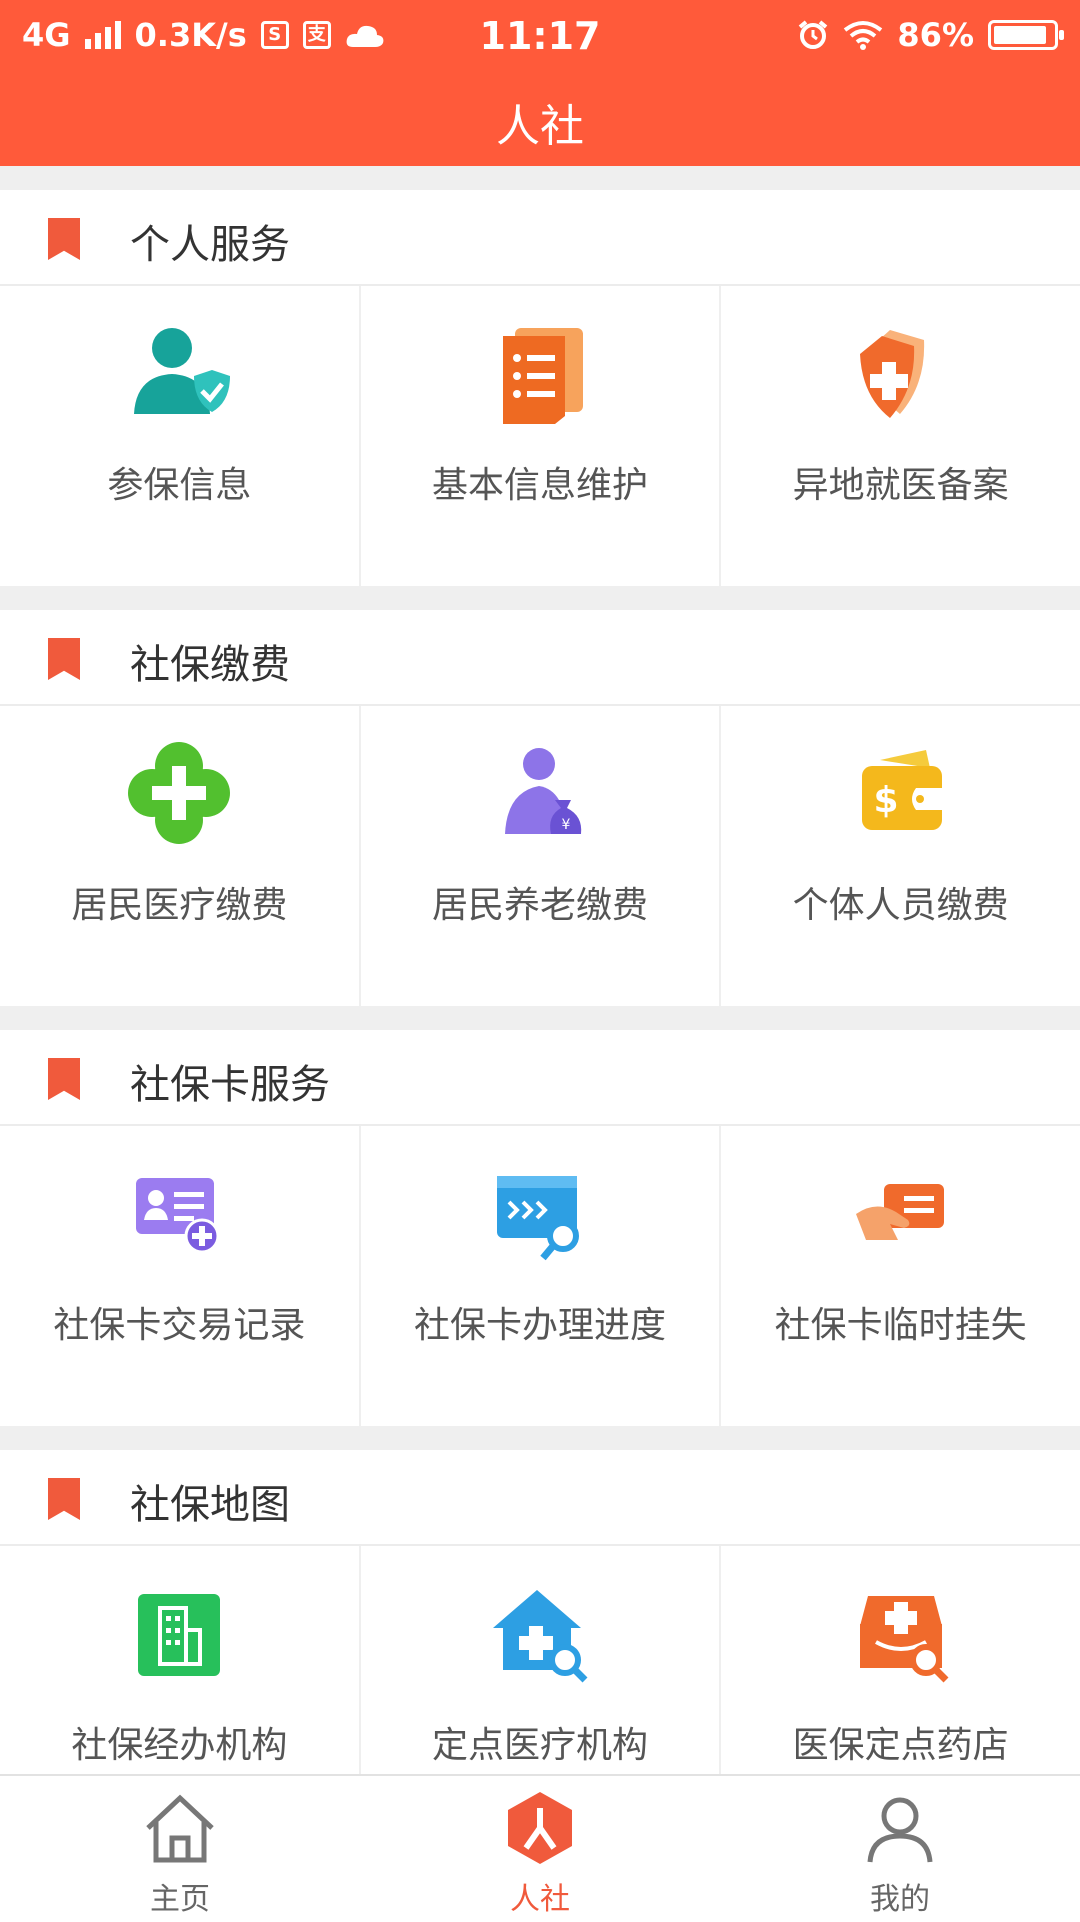  What do you see at coordinates (210, 665) in the screenshot?
I see `section-title: 社保缴费` at bounding box center [210, 665].